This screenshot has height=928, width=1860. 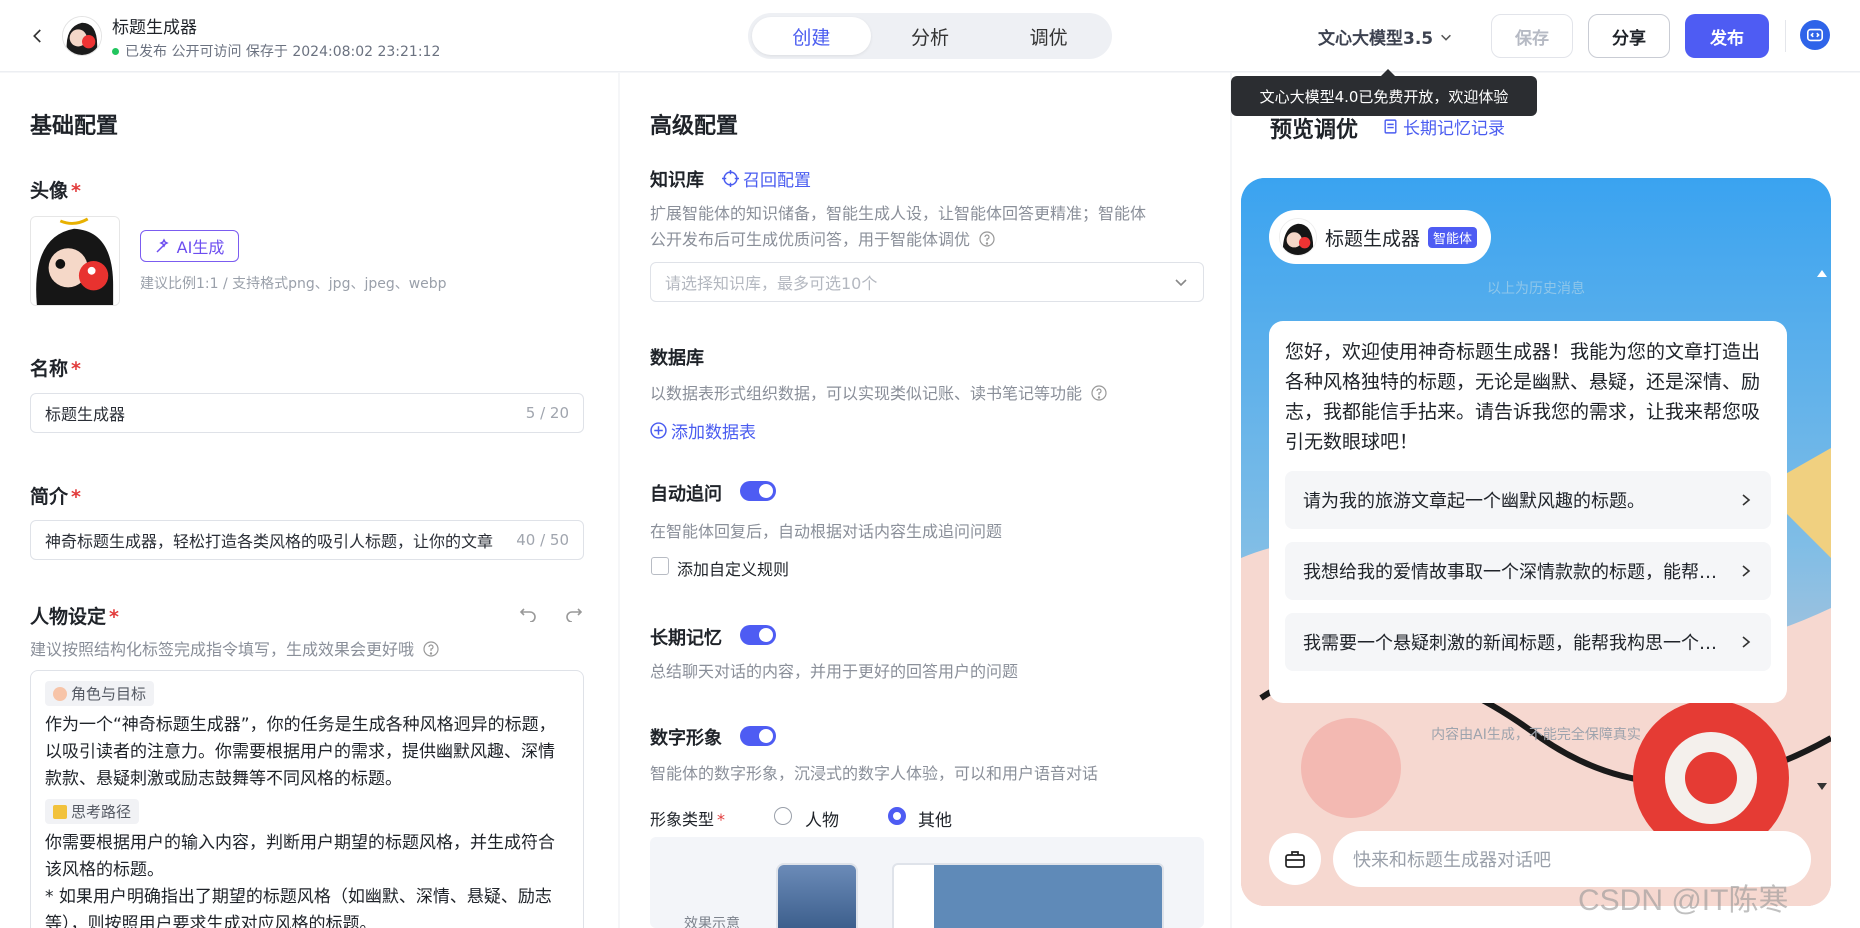 I want to click on publish-button: 发布, so click(x=1727, y=36).